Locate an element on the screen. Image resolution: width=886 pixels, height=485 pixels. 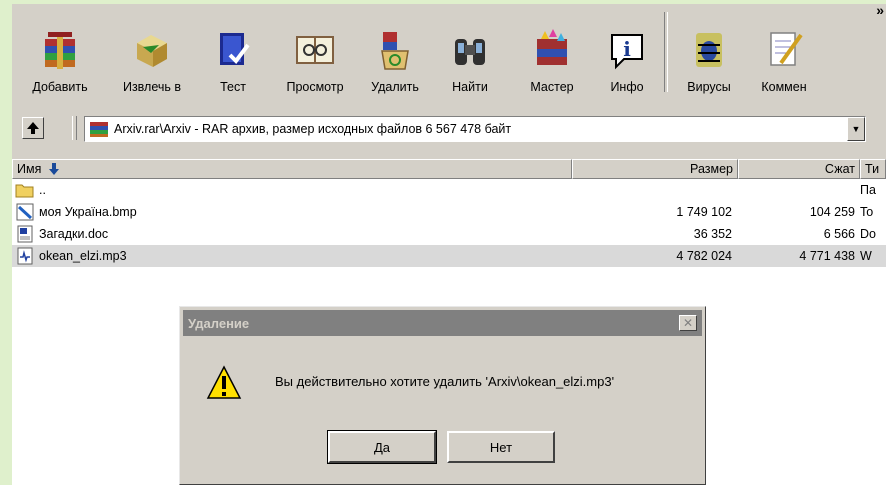
test-button: Тест is located at coordinates (233, 52).